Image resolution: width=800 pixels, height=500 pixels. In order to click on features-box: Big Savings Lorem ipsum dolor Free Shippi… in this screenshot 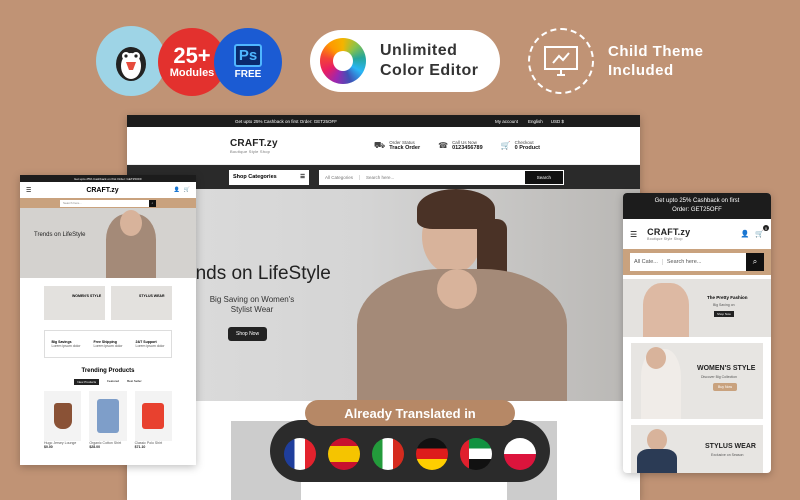, I will do `click(108, 344)`.